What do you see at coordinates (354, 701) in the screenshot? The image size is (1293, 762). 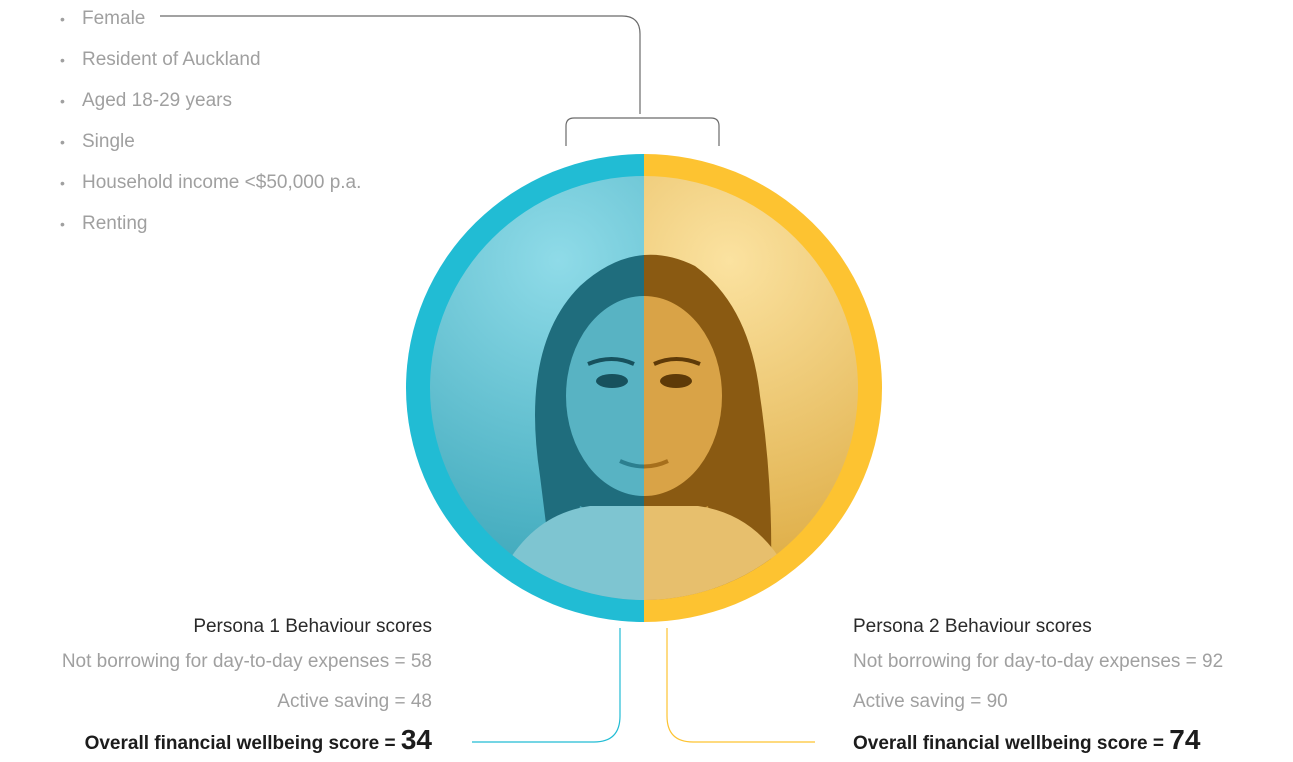 I see `persona1-saving-score: Active saving = 48` at bounding box center [354, 701].